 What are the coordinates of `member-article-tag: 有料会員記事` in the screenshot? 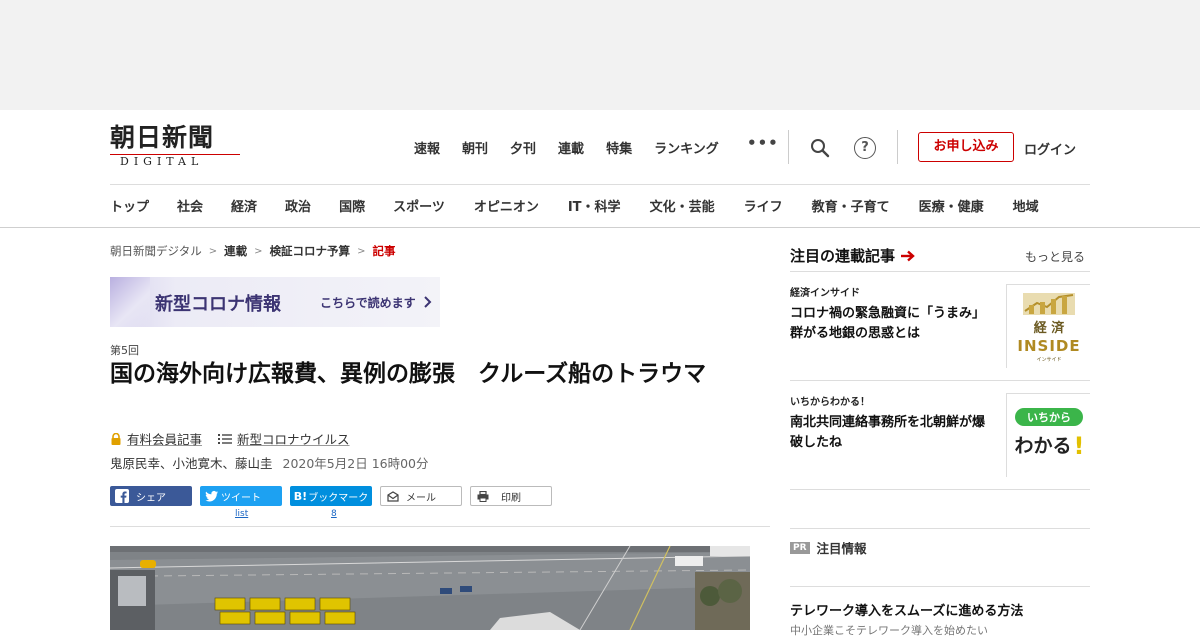 It's located at (156, 438).